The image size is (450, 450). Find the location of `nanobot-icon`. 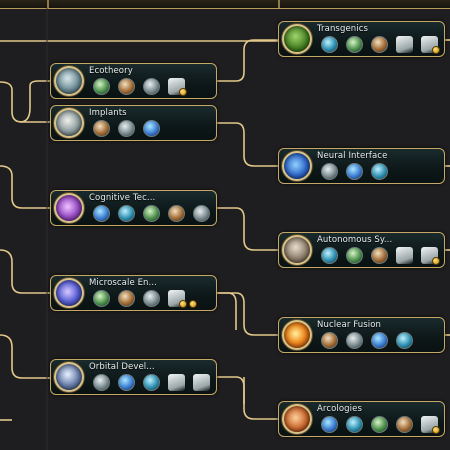

nanobot-icon is located at coordinates (126, 298).